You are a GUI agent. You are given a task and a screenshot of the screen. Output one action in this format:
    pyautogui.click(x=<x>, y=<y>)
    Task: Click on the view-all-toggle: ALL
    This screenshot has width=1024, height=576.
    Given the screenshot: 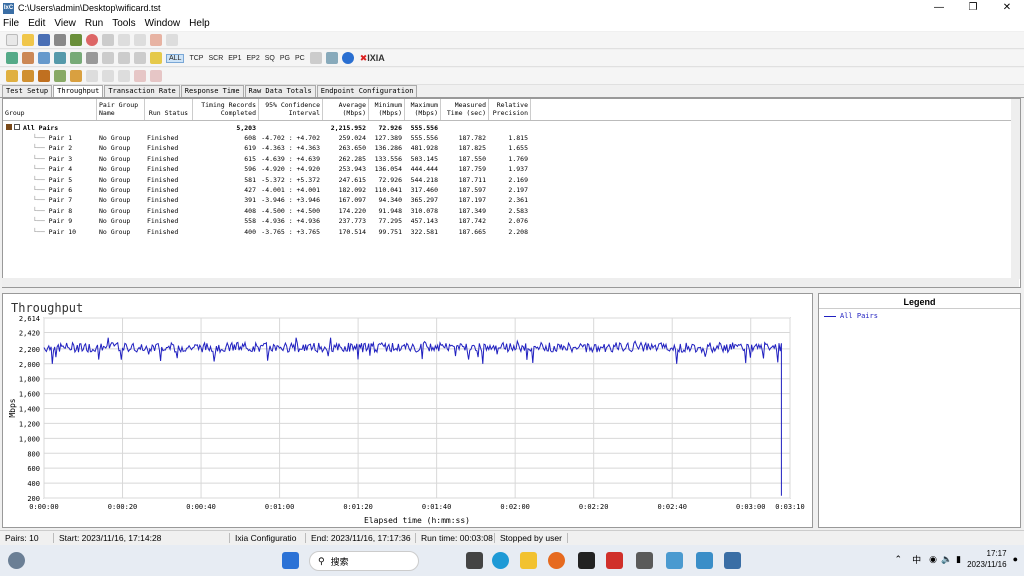 What is the action you would take?
    pyautogui.click(x=175, y=58)
    